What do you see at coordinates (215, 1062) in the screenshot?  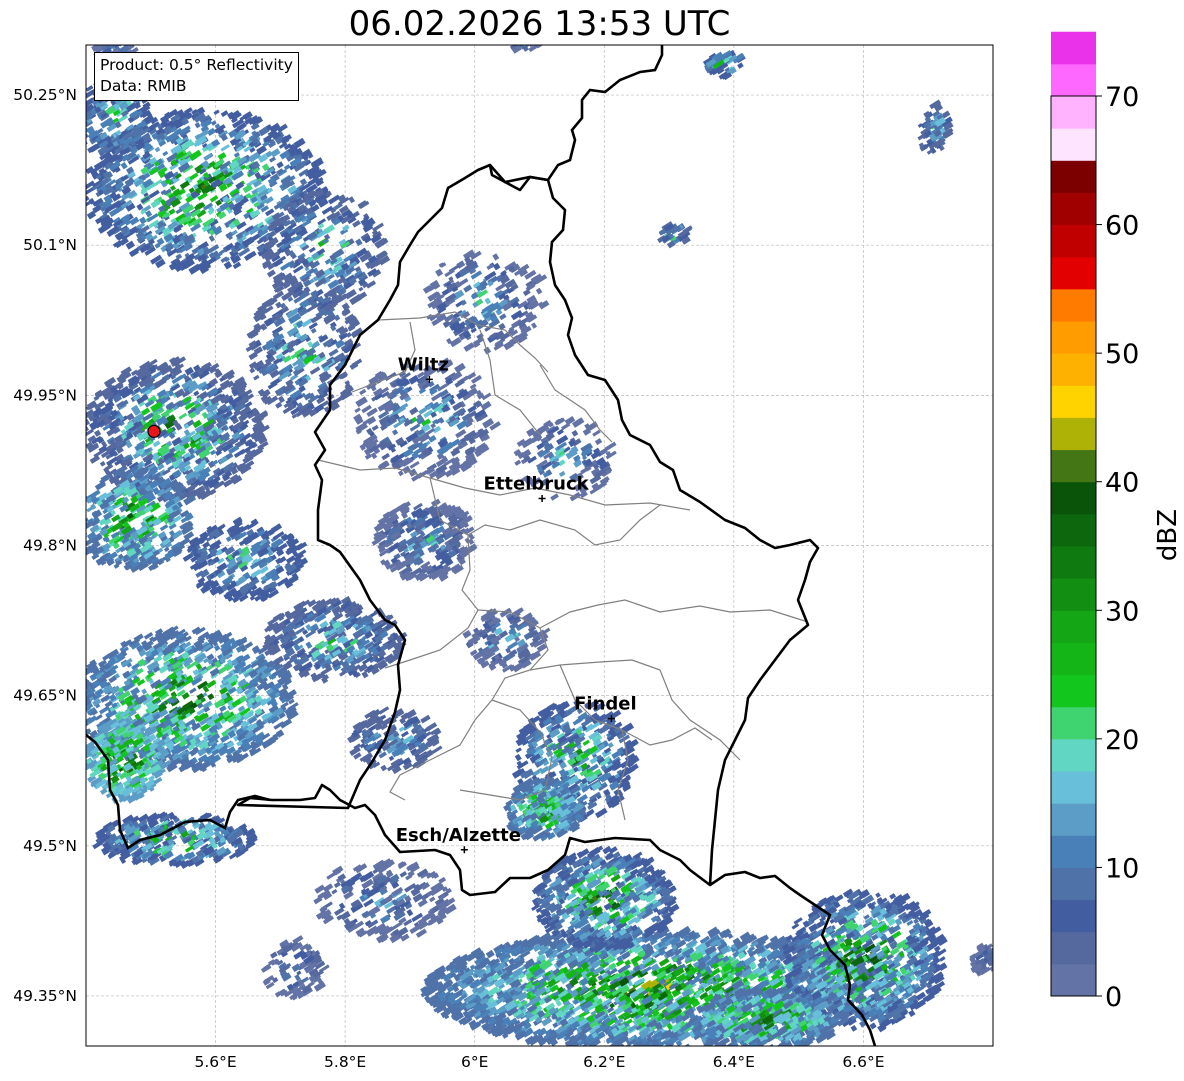 I see `lon-tick-label: 5.6°E` at bounding box center [215, 1062].